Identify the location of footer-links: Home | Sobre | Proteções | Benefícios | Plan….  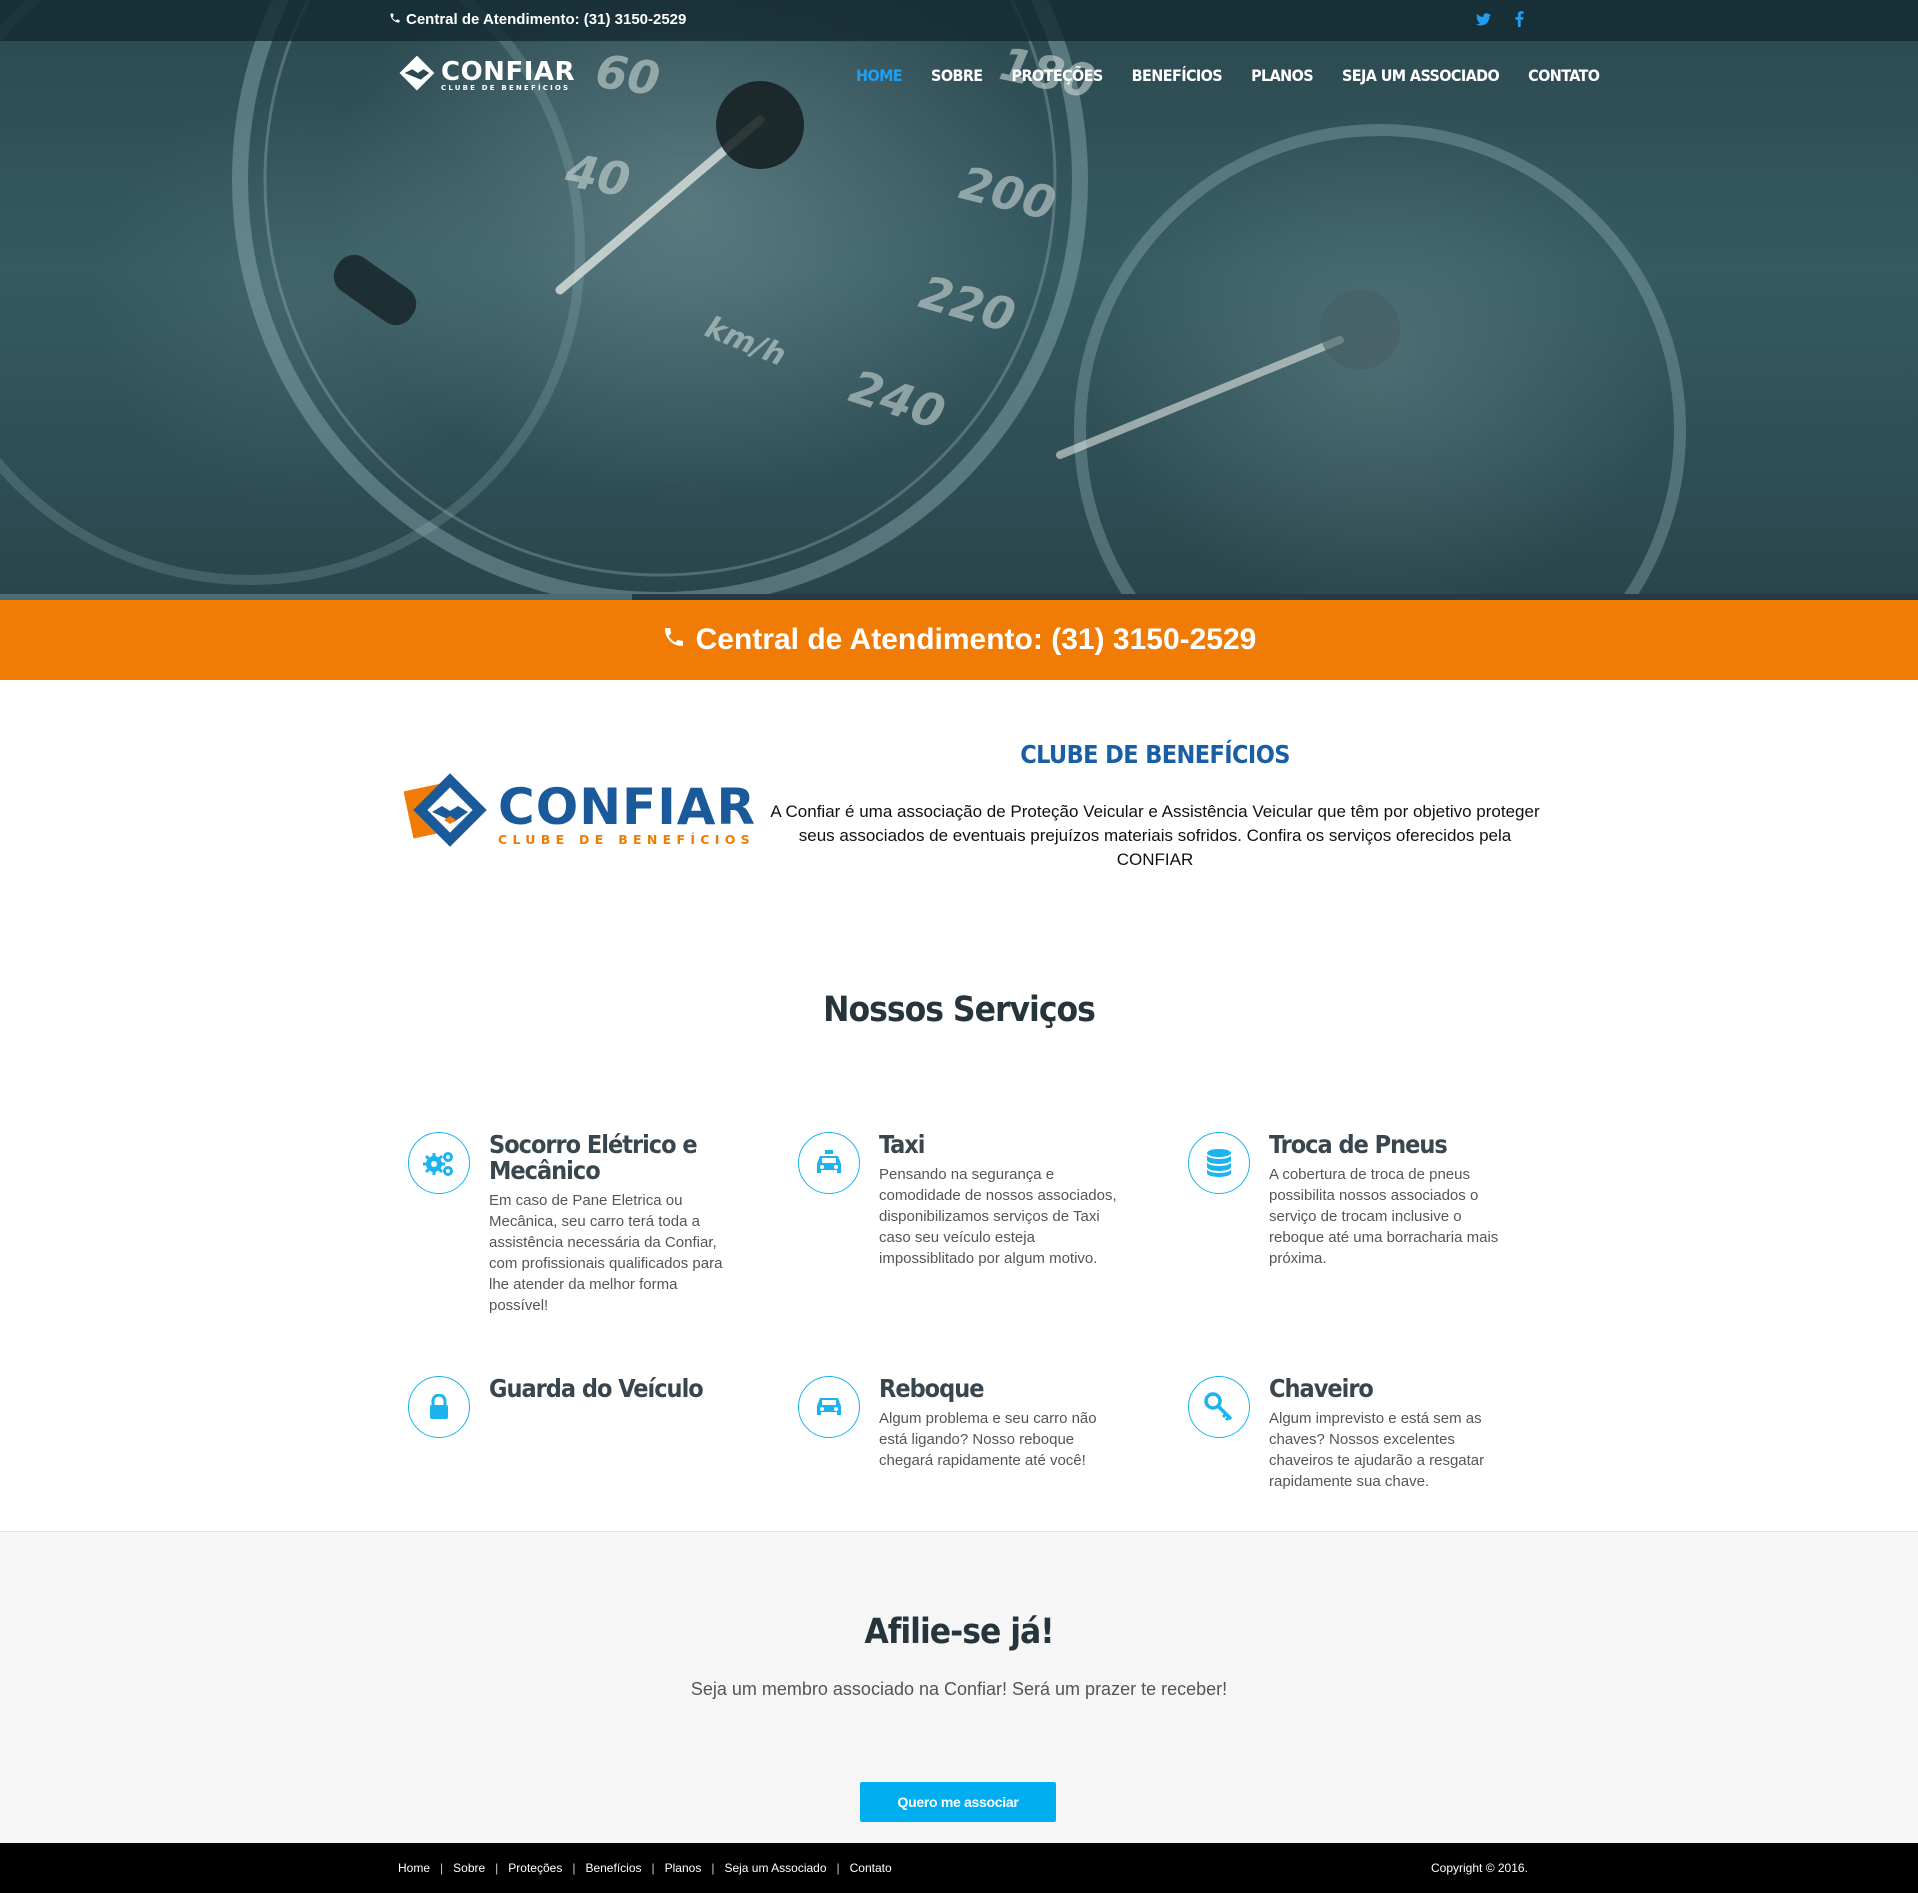
(645, 1868).